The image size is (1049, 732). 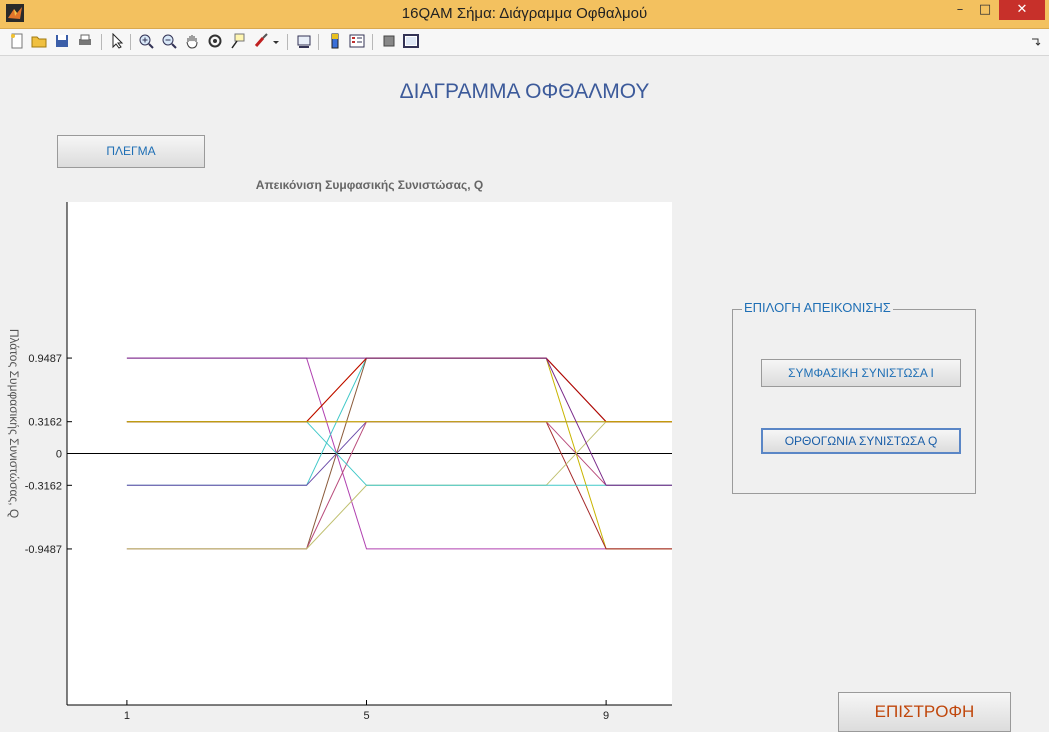 What do you see at coordinates (192, 42) in the screenshot?
I see `pan-hand-icon` at bounding box center [192, 42].